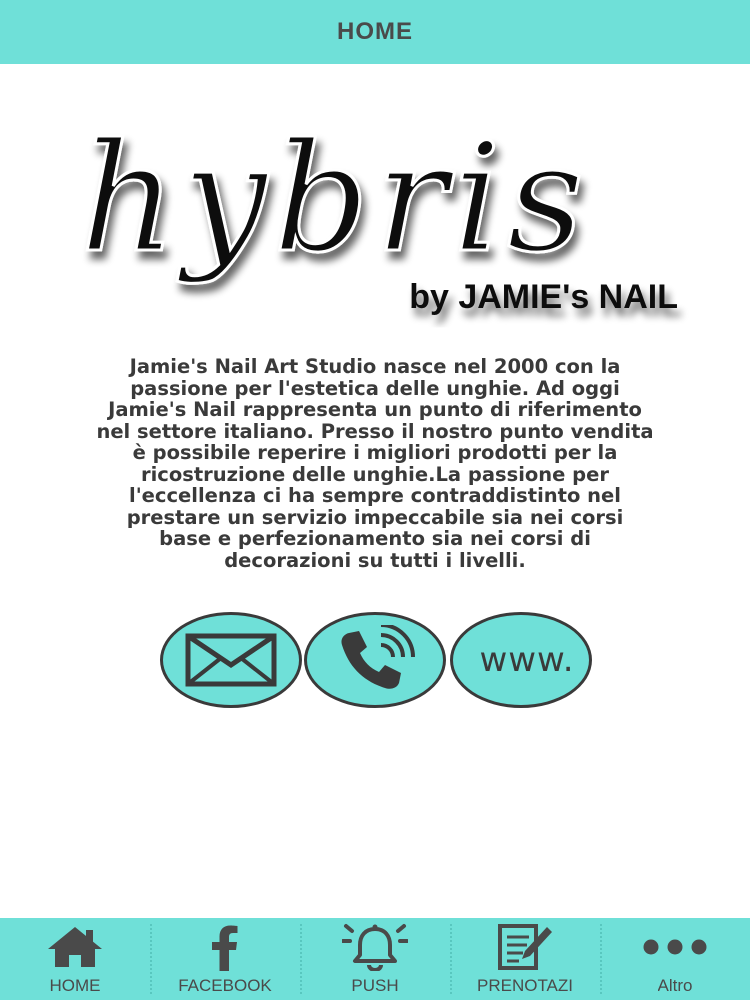  I want to click on nav-label: HOME, so click(75, 985).